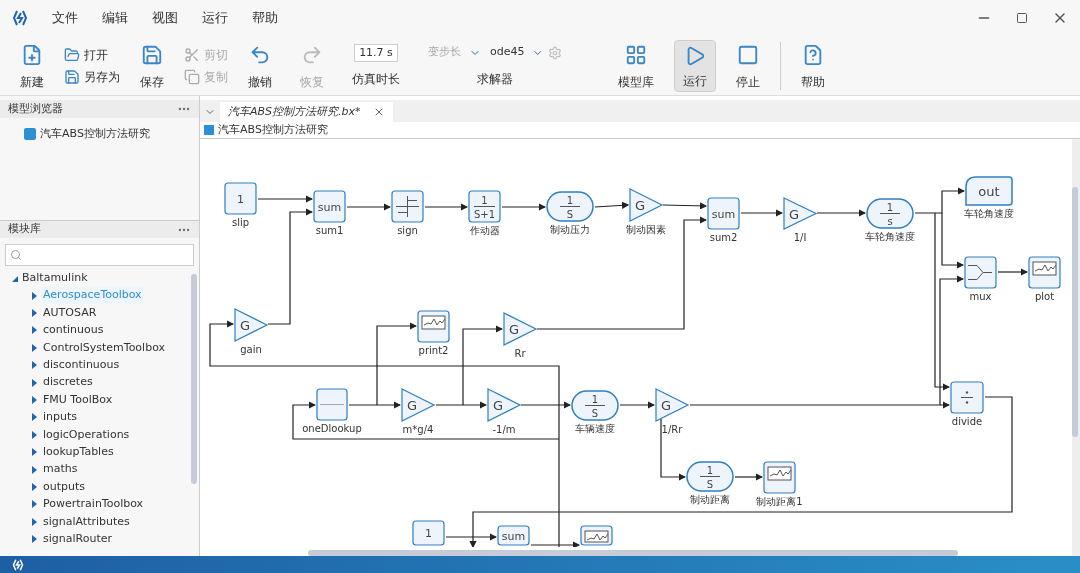 Image resolution: width=1080 pixels, height=573 pixels. Describe the element at coordinates (152, 65) in the screenshot. I see `save-button: 保存` at that location.